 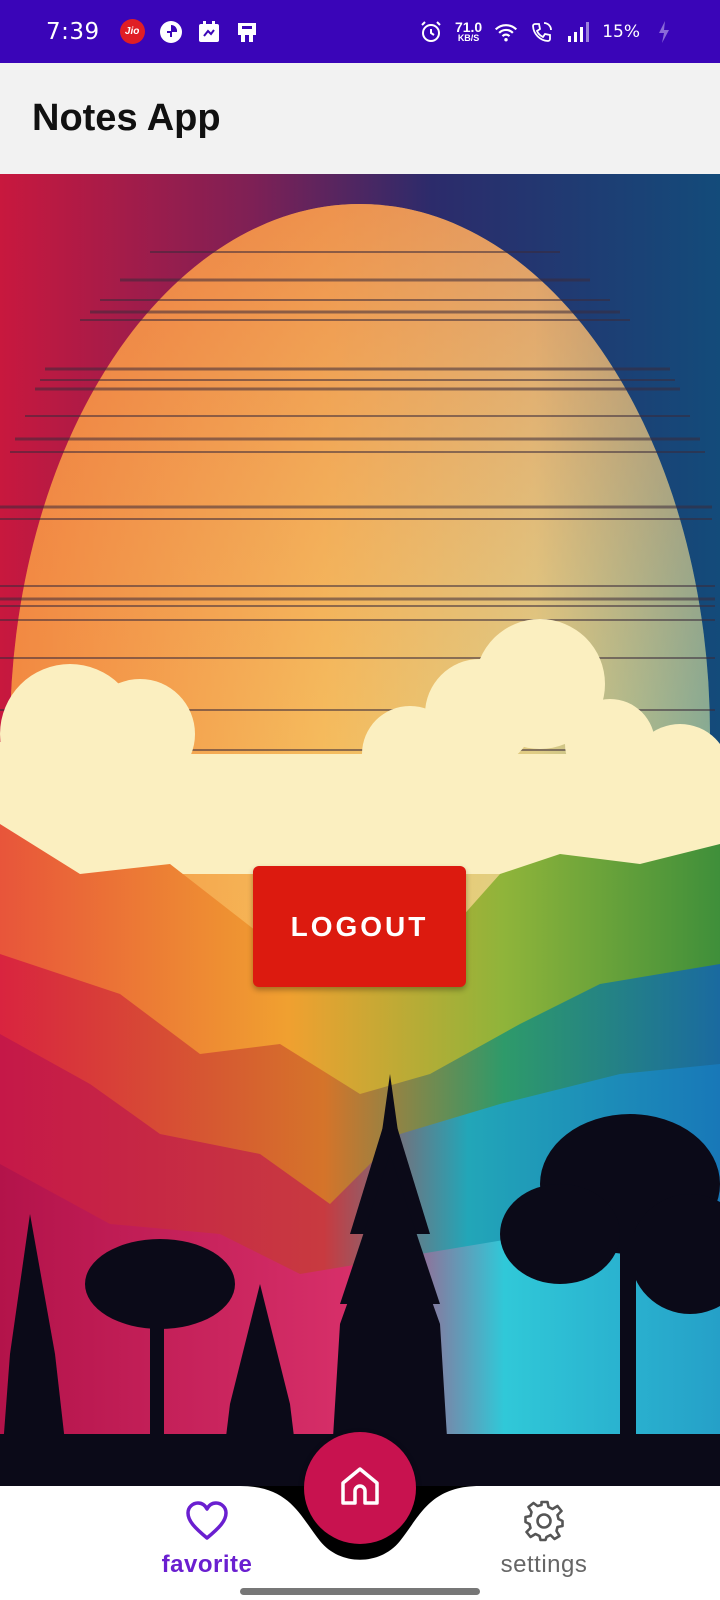 What do you see at coordinates (664, 32) in the screenshot?
I see `charging-bolt-icon` at bounding box center [664, 32].